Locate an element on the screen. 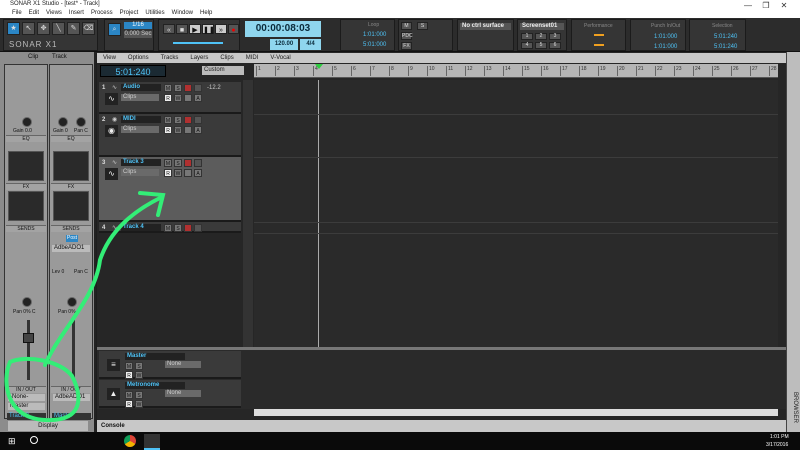  annotation-overlay is located at coordinates (85, 307).